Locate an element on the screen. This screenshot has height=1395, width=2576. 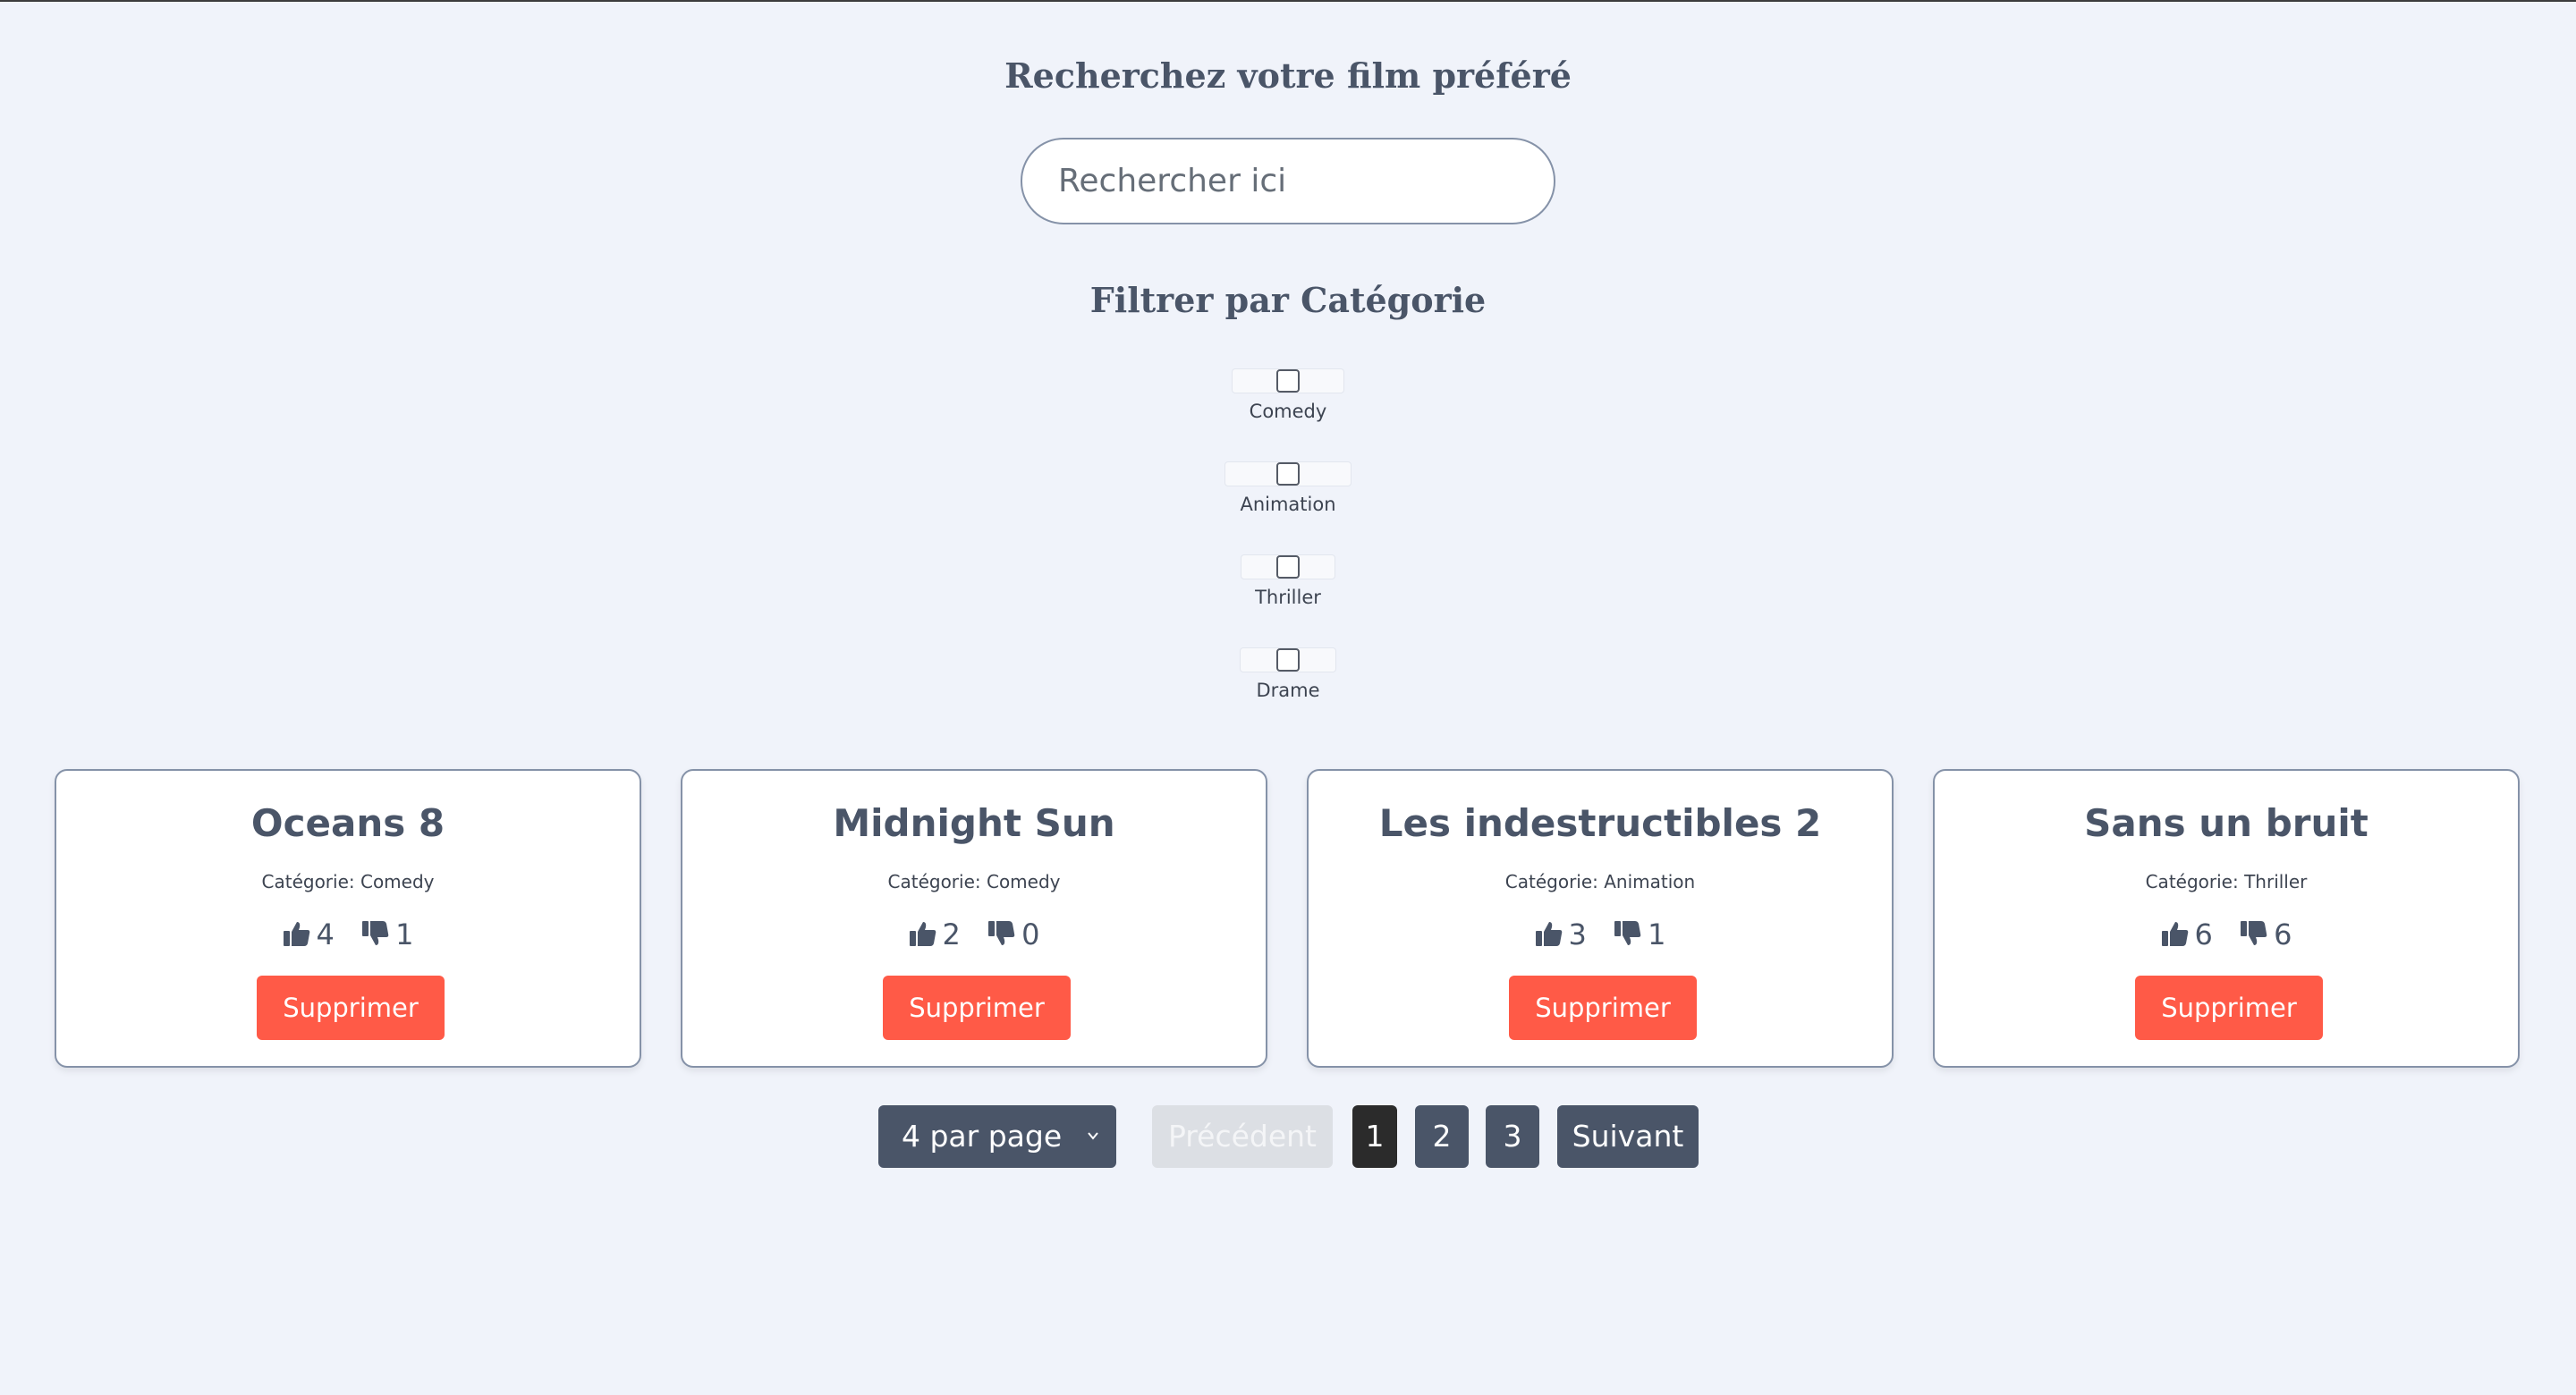
dislike-vote: 0 is located at coordinates (1013, 934).